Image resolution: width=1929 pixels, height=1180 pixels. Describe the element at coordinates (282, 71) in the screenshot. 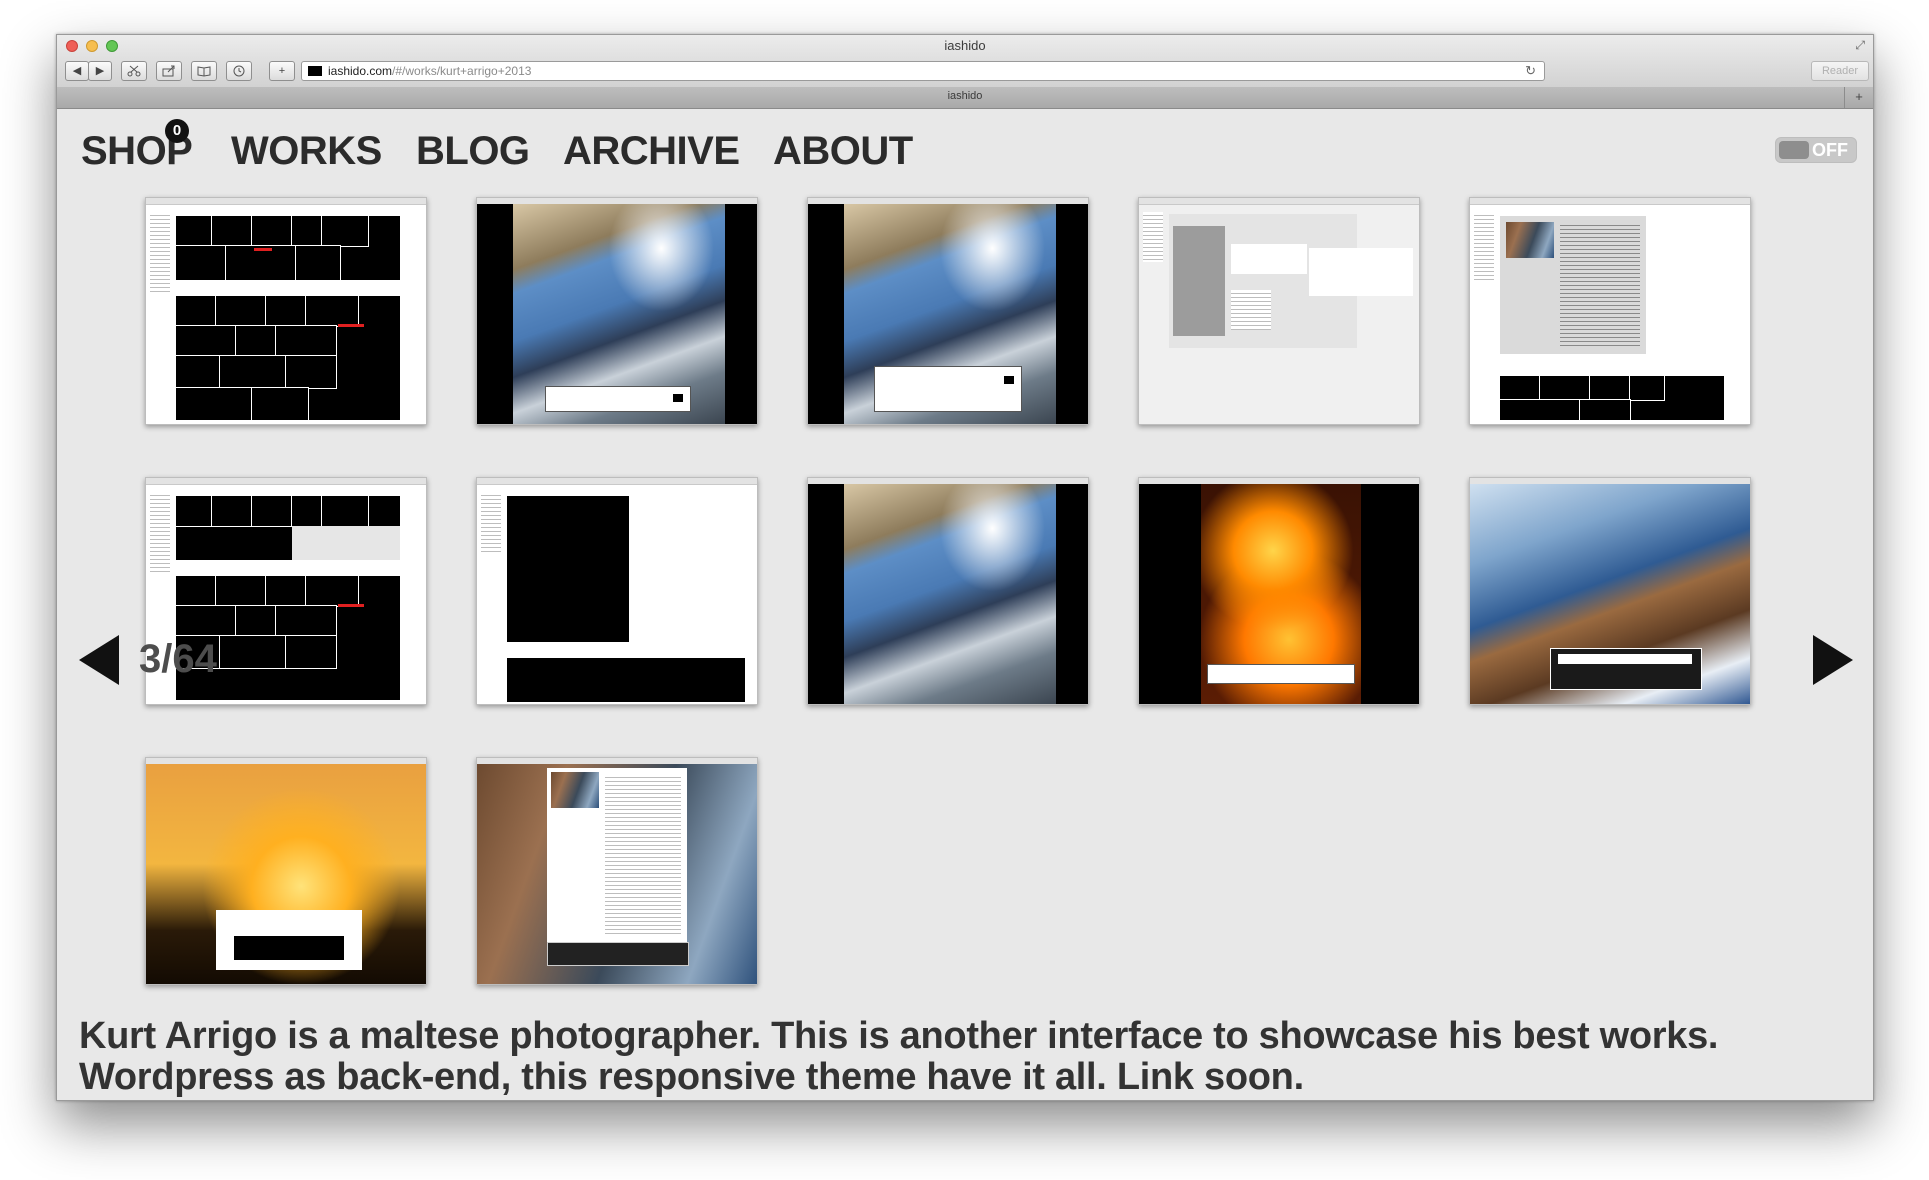

I see `new-tab-button: +` at that location.